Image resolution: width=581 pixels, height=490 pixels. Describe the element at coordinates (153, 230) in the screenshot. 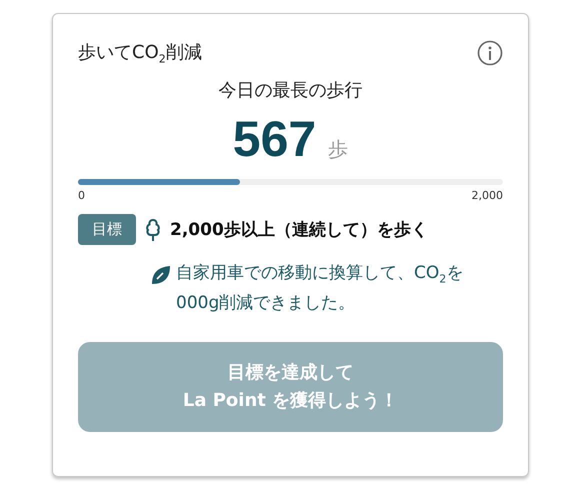

I see `tree-icon` at that location.